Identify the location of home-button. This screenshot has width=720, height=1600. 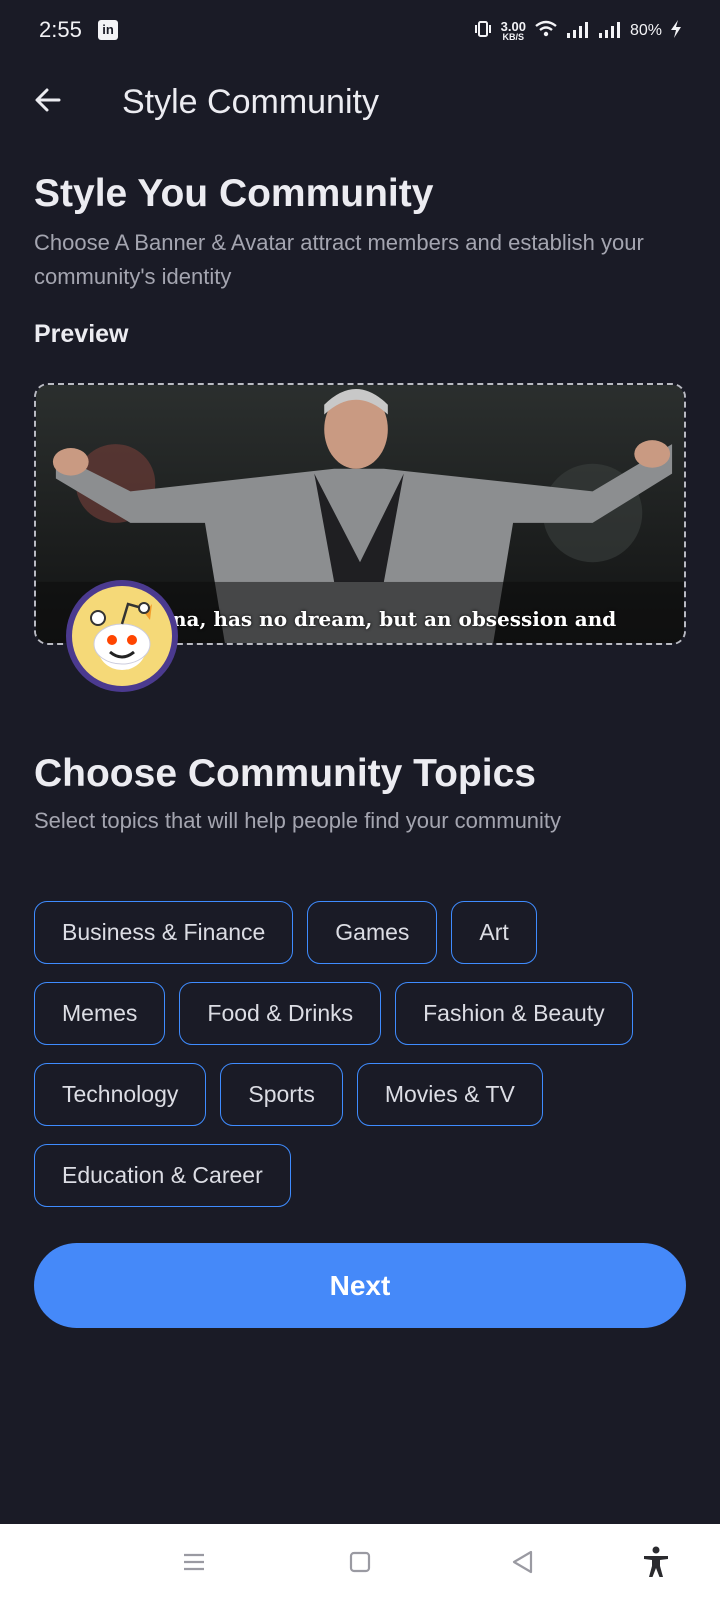
(360, 1564).